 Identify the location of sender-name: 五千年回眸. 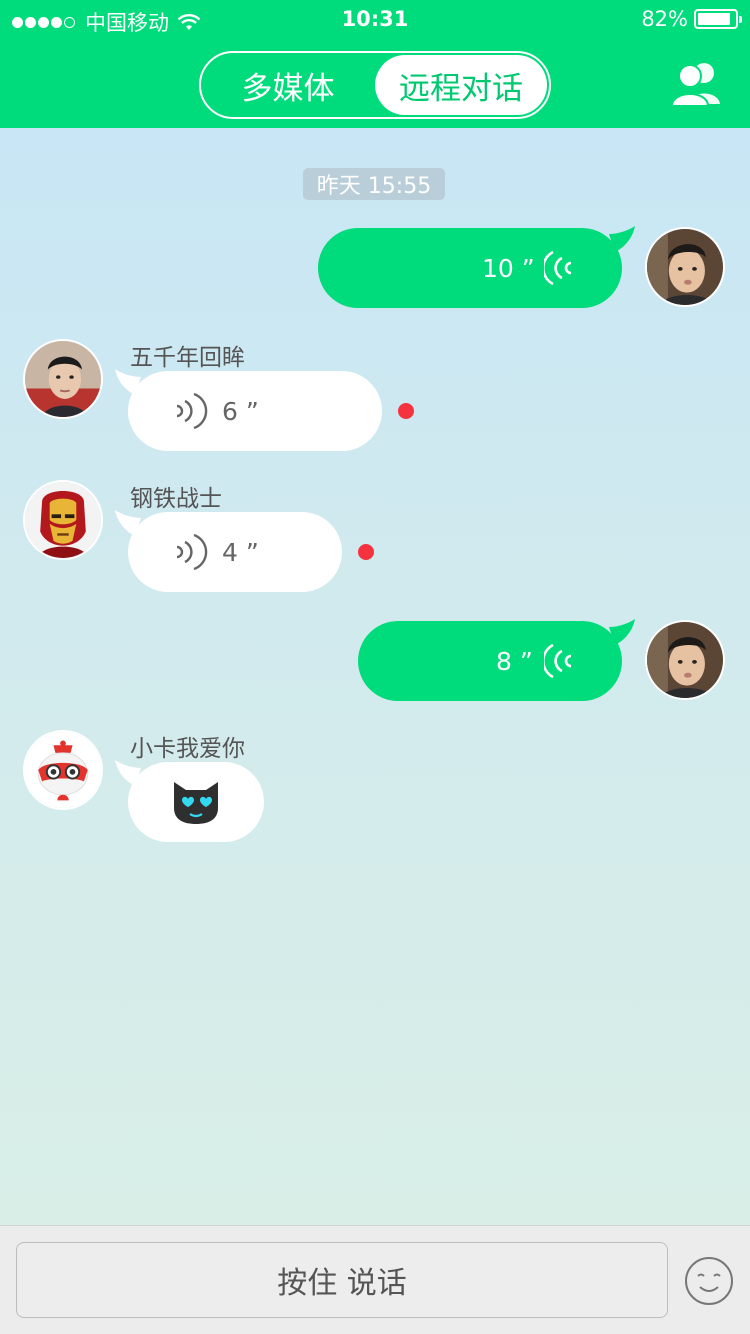
(187, 358).